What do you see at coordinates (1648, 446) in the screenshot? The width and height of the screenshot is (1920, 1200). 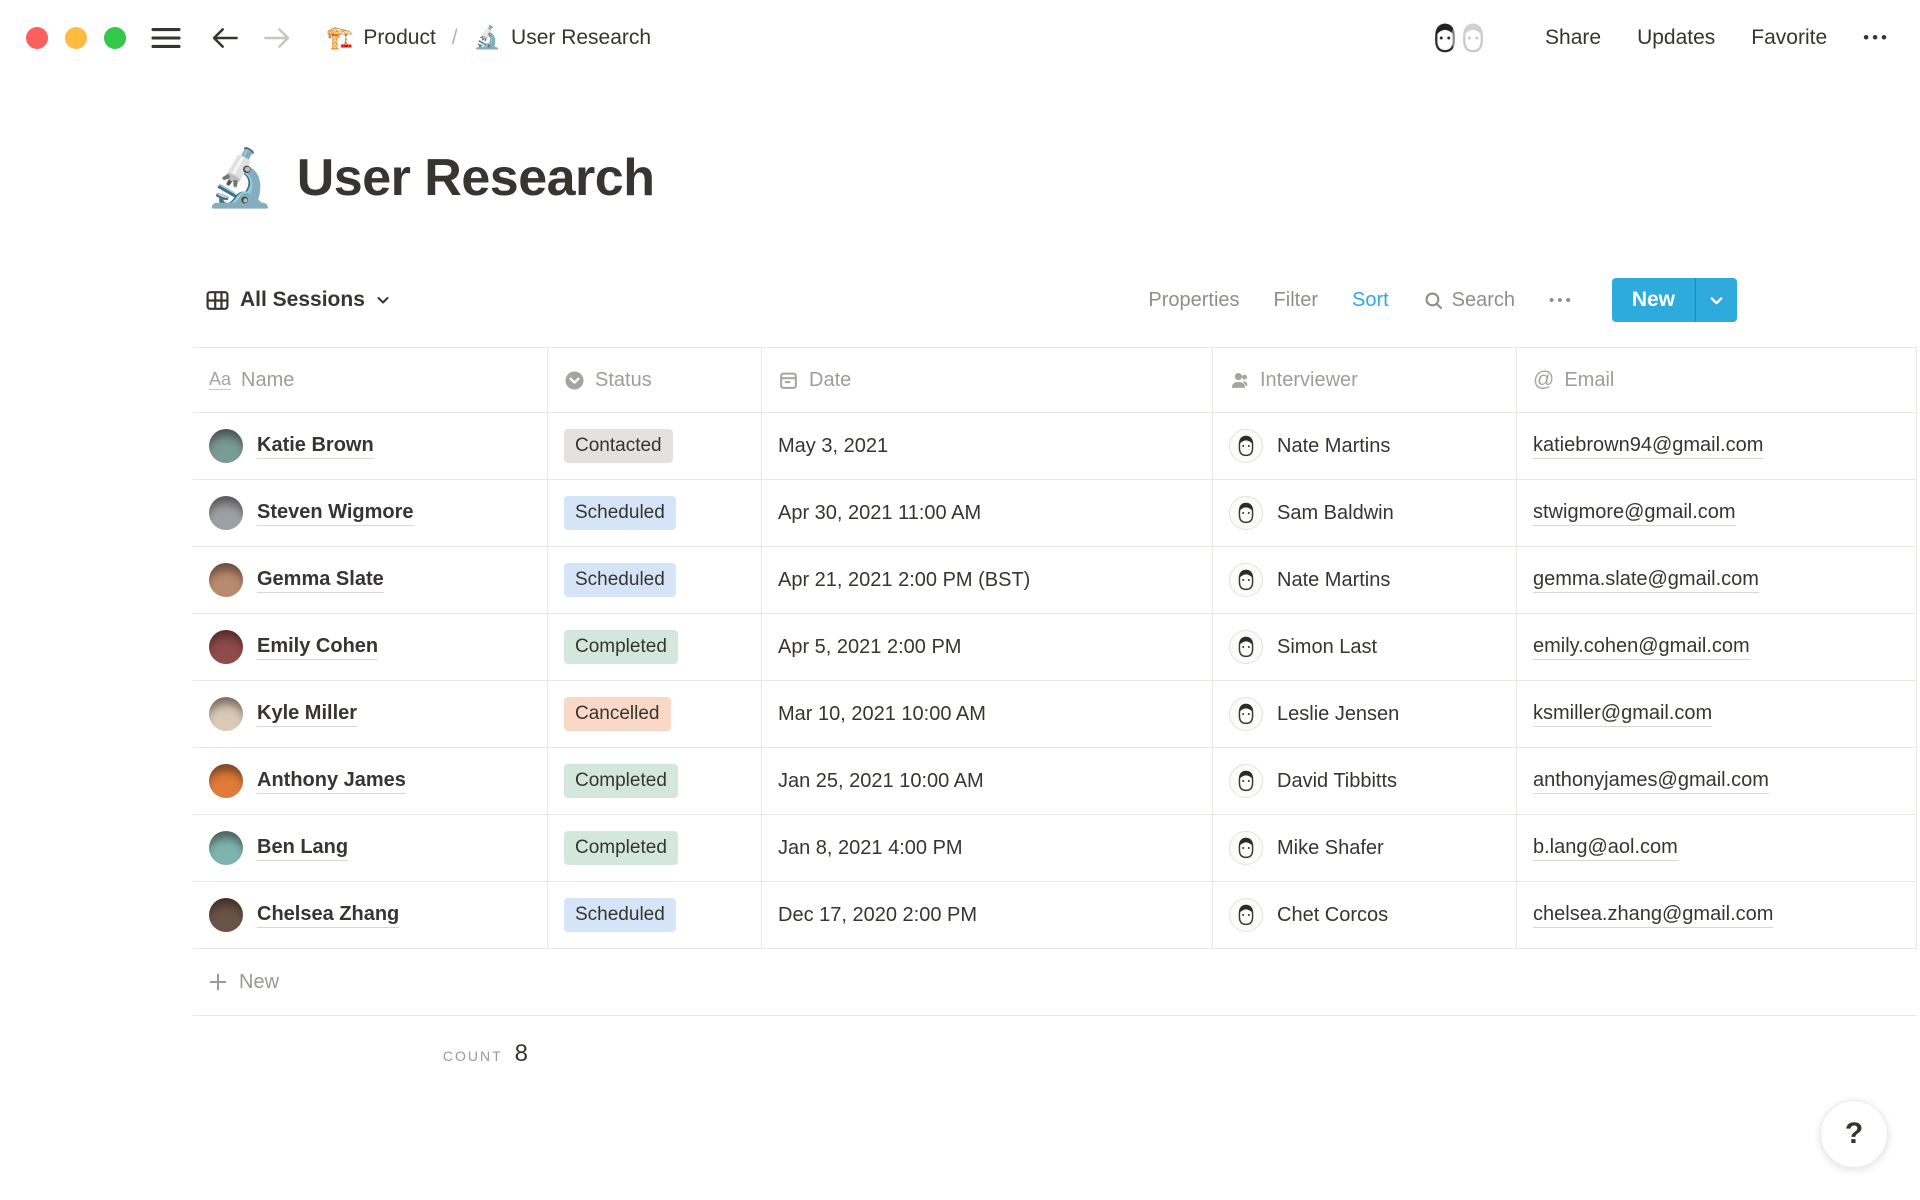 I see `email-link: katiebrown94@gmail.com` at bounding box center [1648, 446].